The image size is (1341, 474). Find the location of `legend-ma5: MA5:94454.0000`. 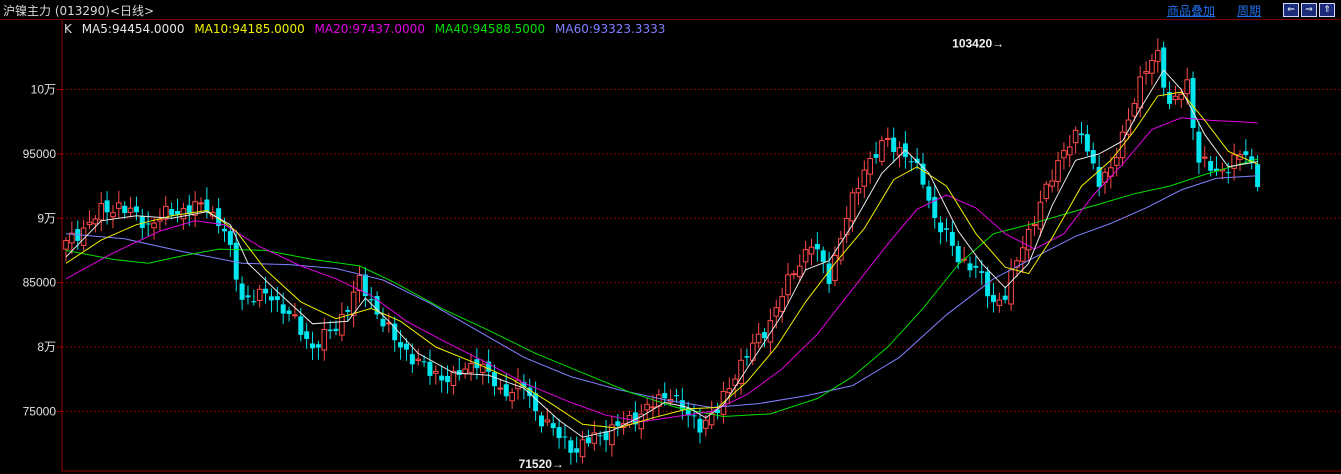

legend-ma5: MA5:94454.0000 is located at coordinates (133, 29).